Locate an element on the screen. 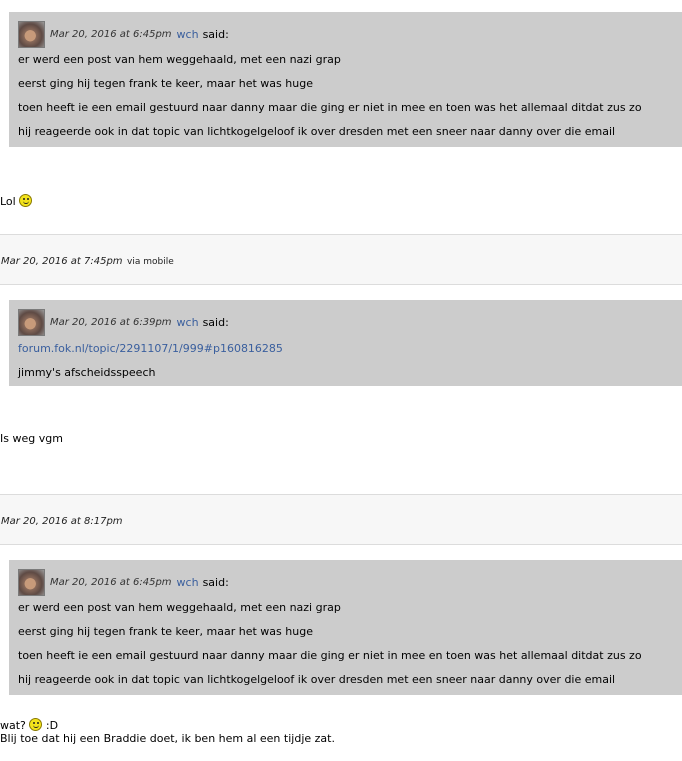  post-timestamp: Mar 20, 2016 at 7:45pm is located at coordinates (62, 261).